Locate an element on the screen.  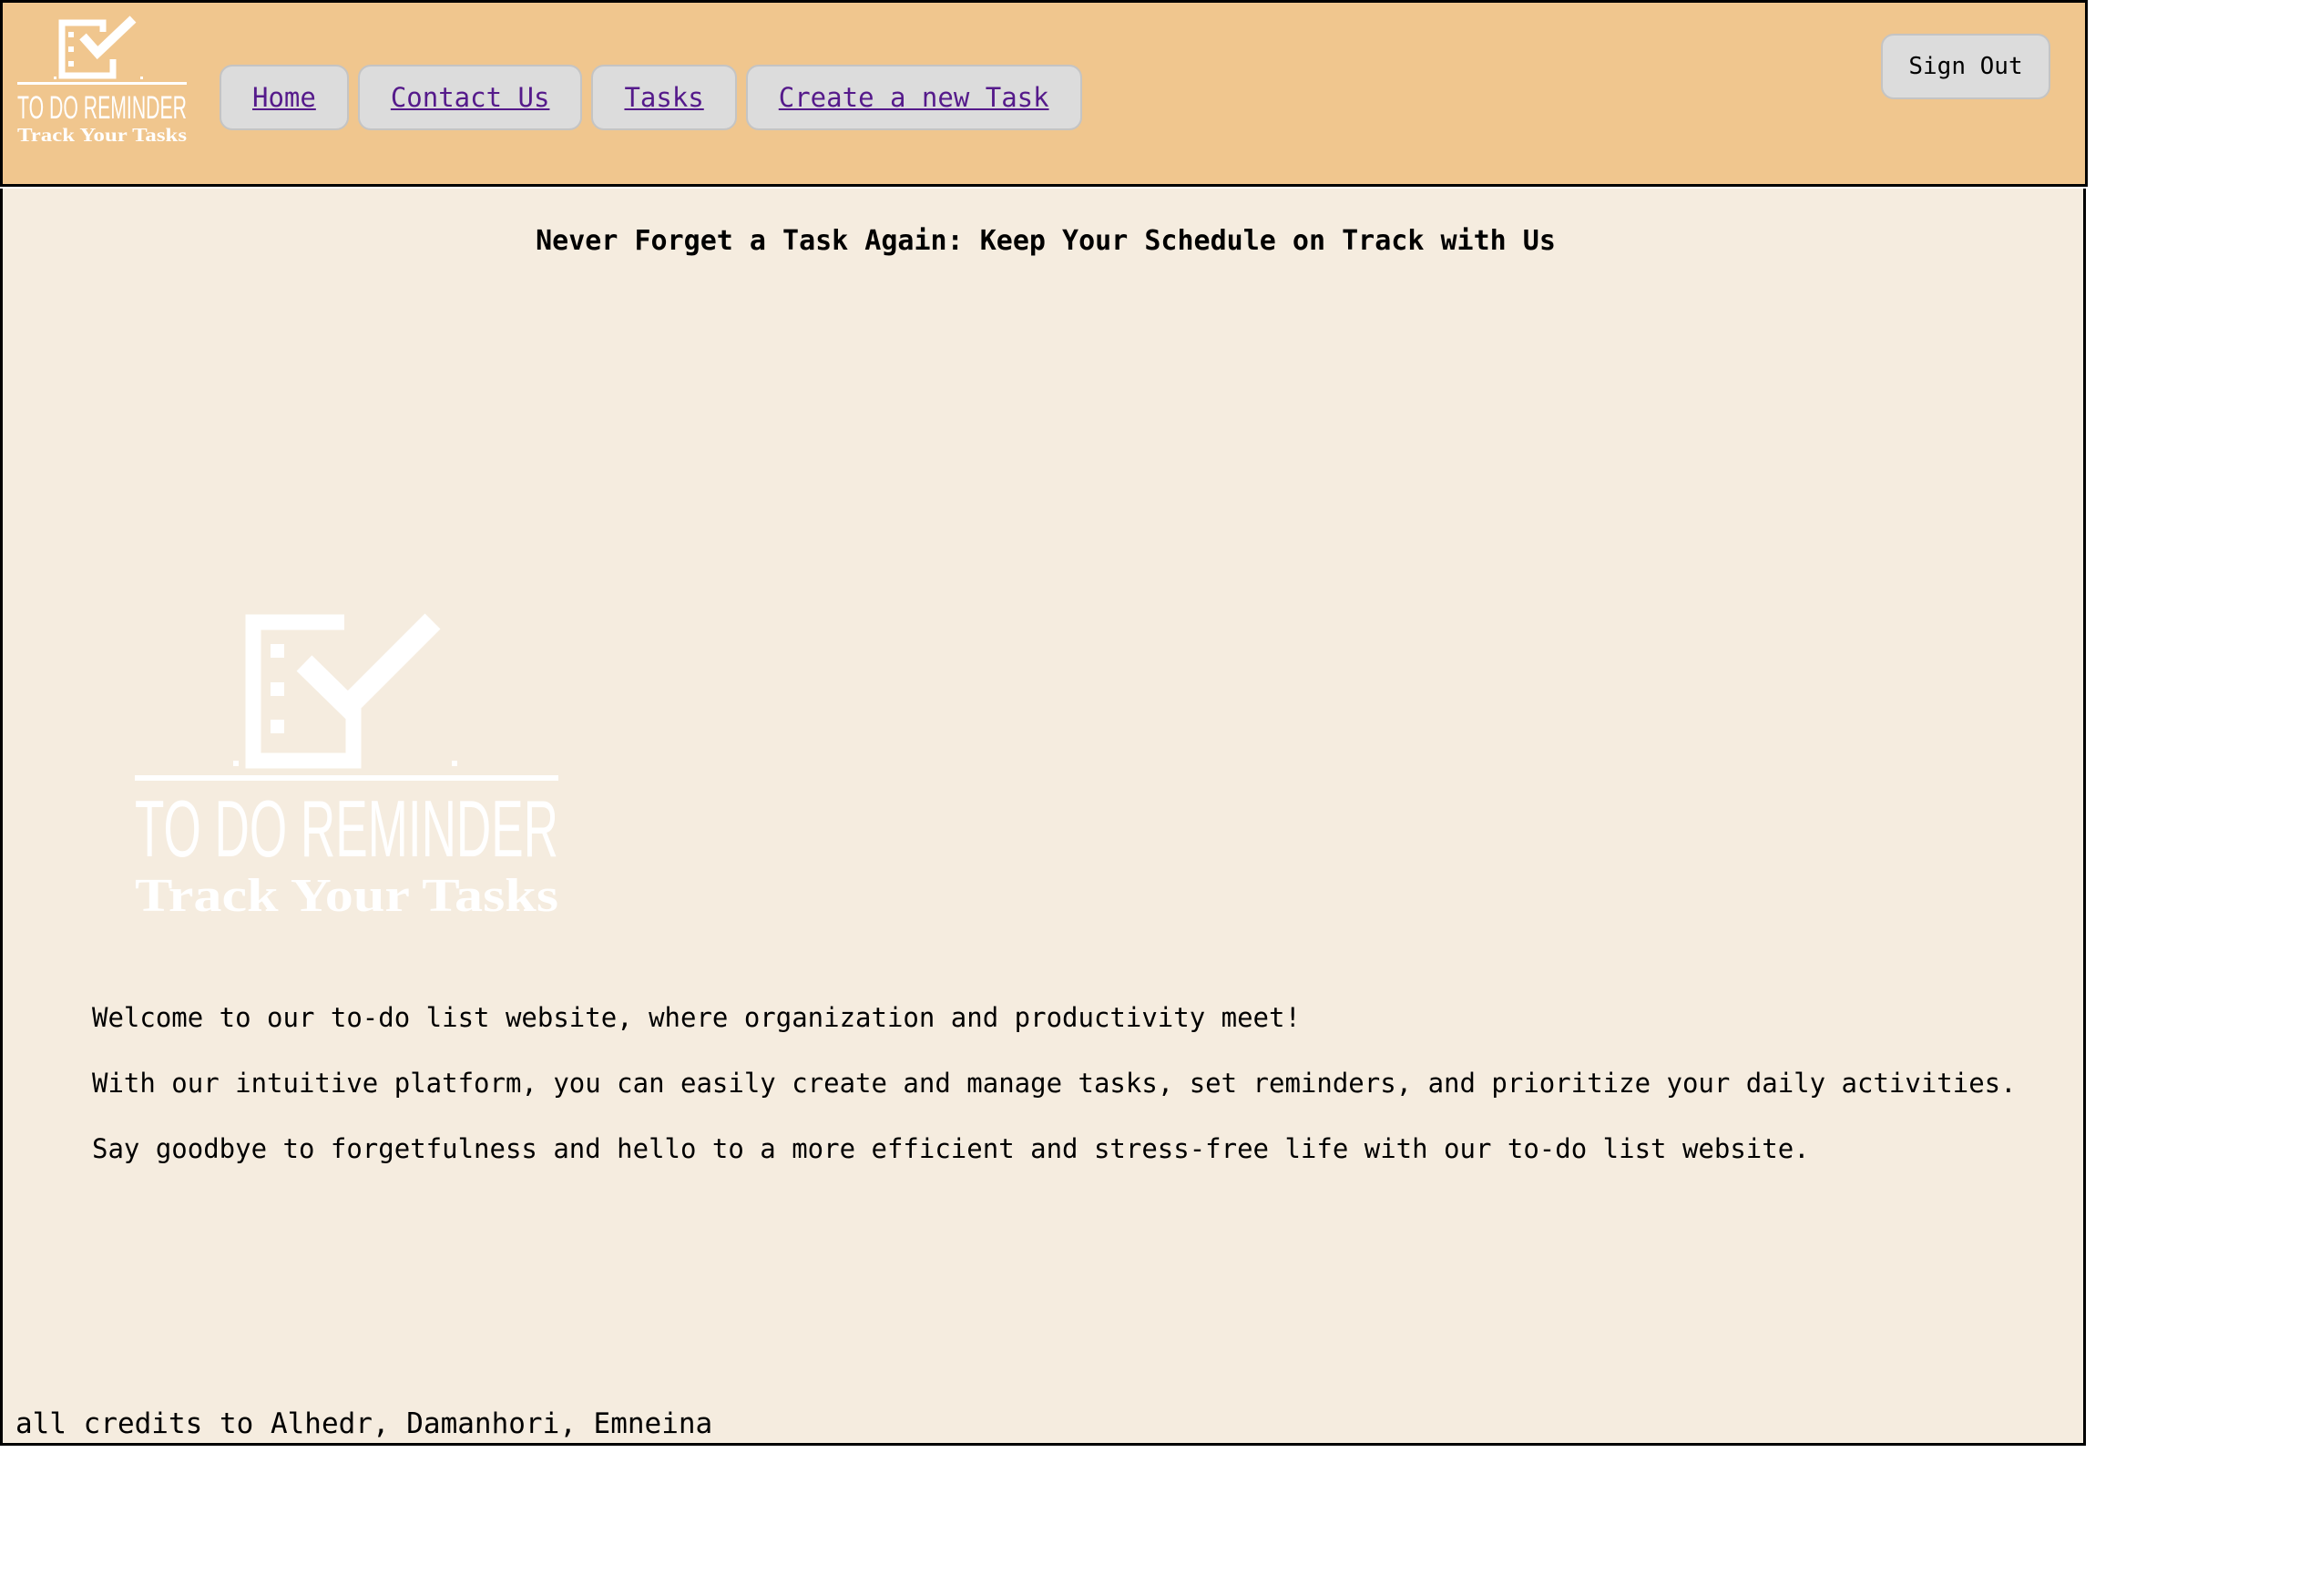
sign-out-button: Sign Out is located at coordinates (1965, 66).